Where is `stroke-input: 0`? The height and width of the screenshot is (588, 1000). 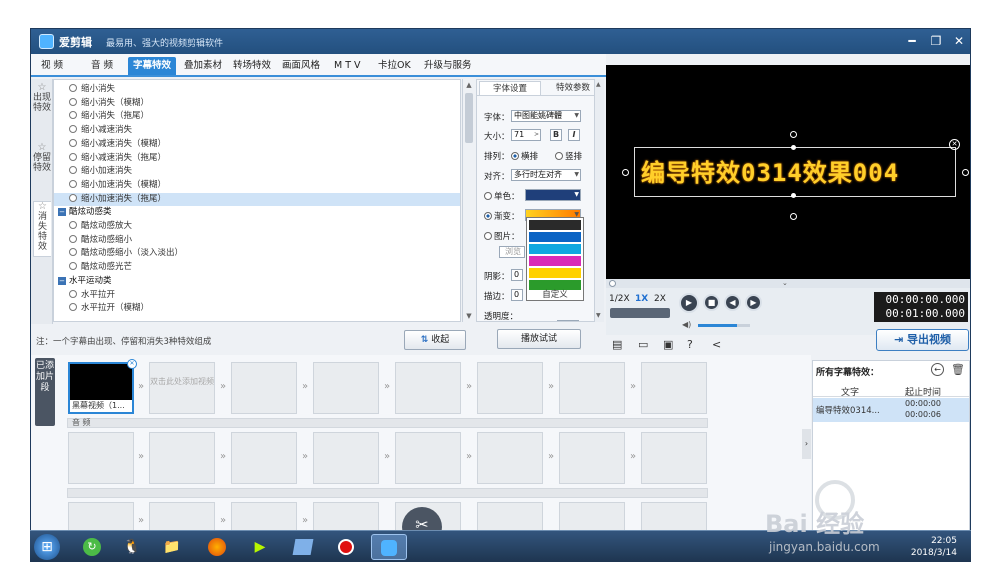 stroke-input: 0 is located at coordinates (517, 295).